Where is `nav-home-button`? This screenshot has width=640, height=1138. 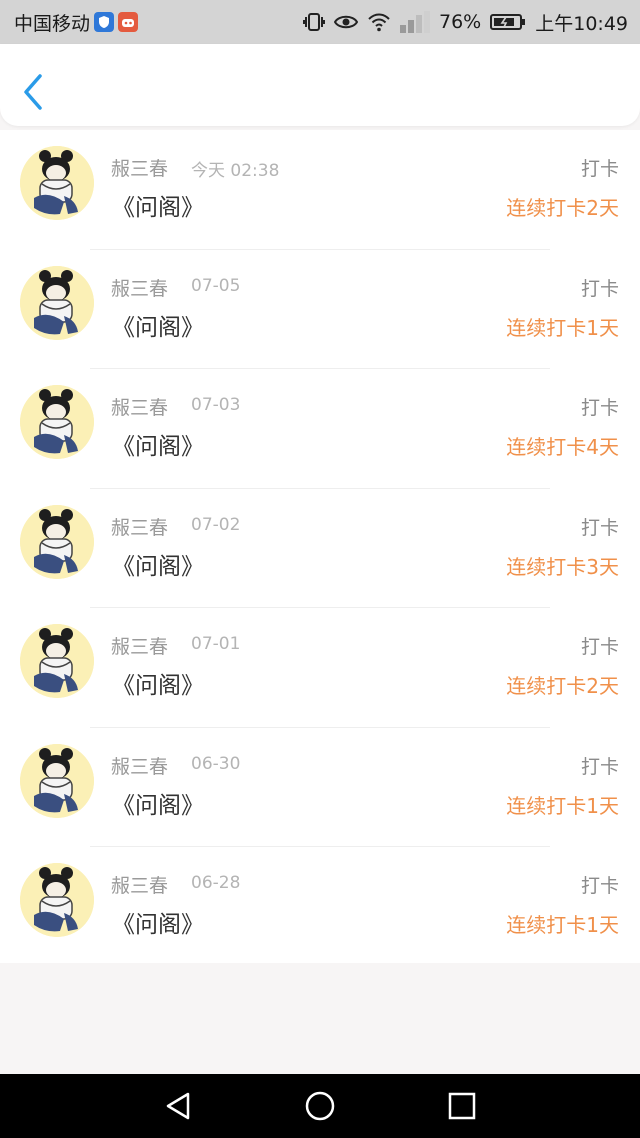 nav-home-button is located at coordinates (320, 1106).